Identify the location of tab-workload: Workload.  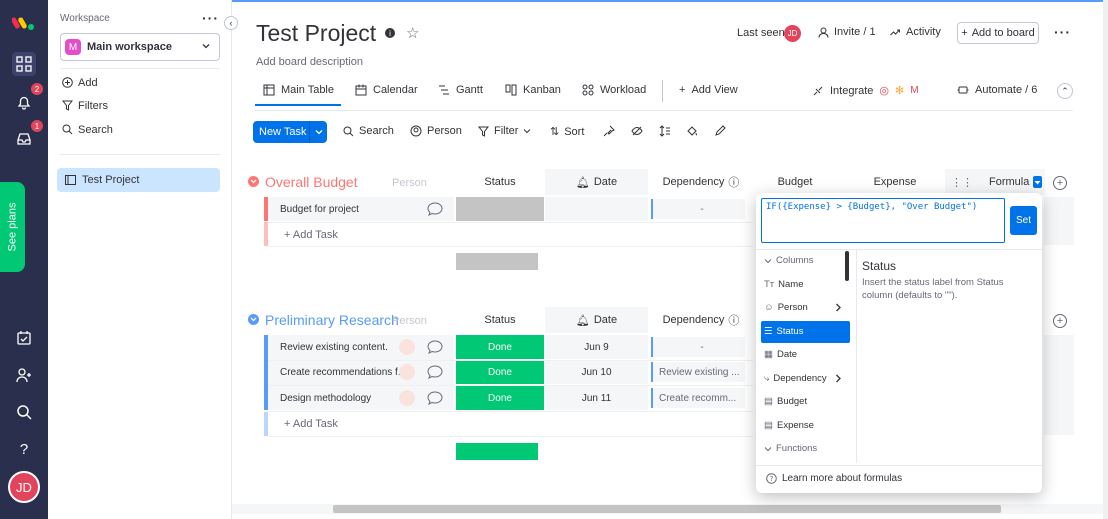
(614, 90).